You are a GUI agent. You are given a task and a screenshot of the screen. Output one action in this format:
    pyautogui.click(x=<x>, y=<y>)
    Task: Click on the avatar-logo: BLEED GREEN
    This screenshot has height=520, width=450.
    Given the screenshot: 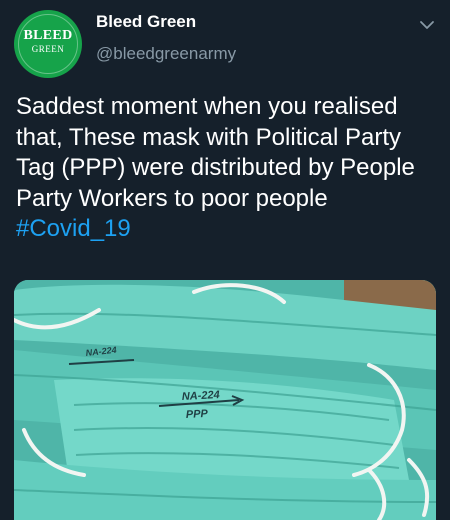 What is the action you would take?
    pyautogui.click(x=48, y=41)
    